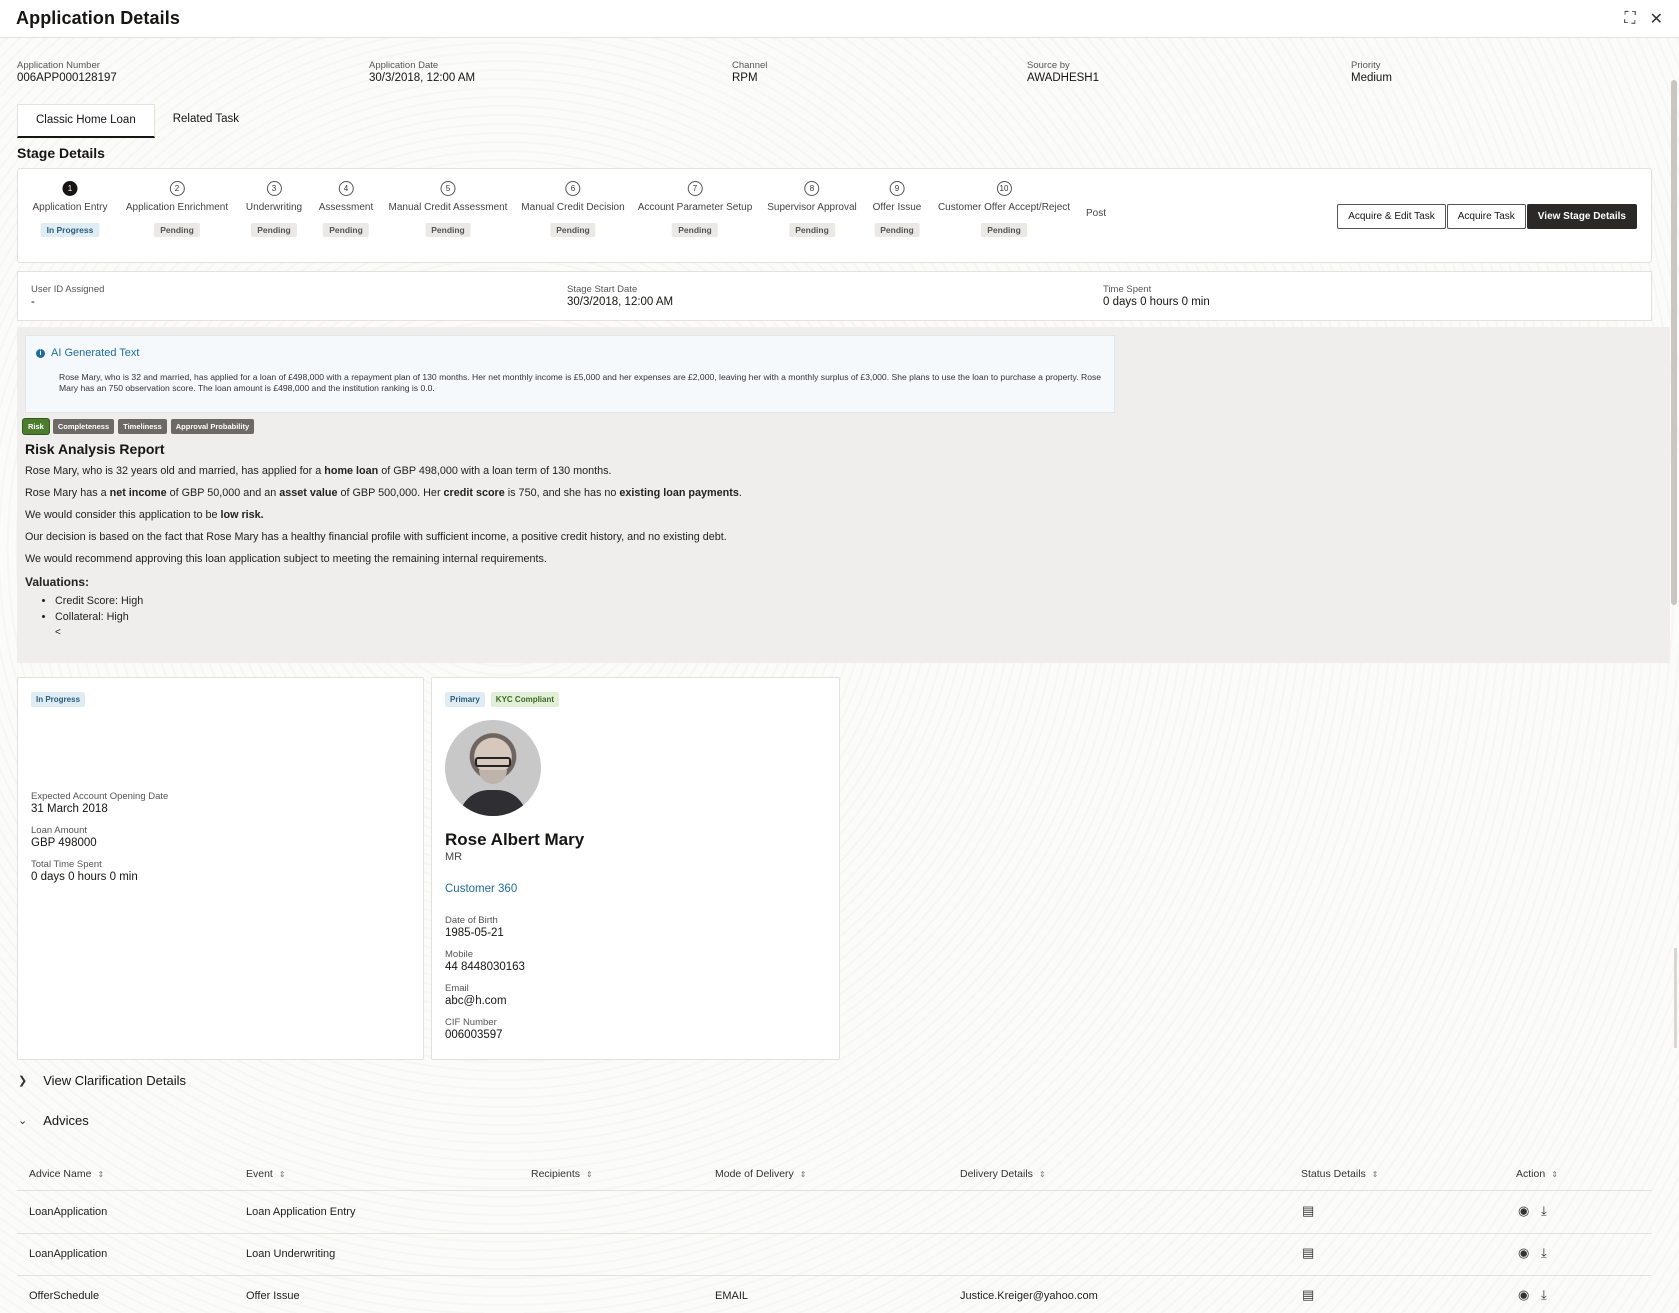 The height and width of the screenshot is (1313, 1679). Describe the element at coordinates (1004, 209) in the screenshot. I see `stage-step: 10 Customer Offer Accept/Reject Pending` at that location.